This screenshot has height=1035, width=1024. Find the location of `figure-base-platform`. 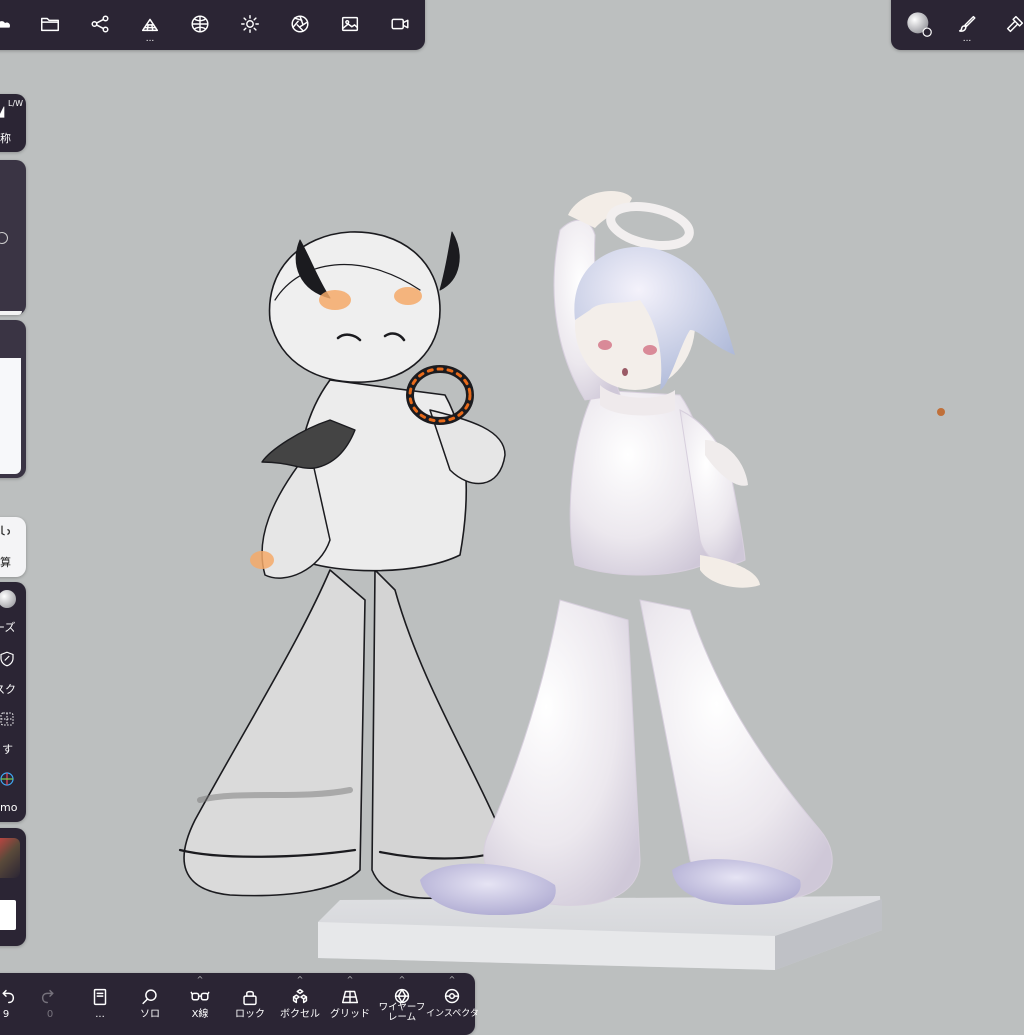

figure-base-platform is located at coordinates (600, 933).